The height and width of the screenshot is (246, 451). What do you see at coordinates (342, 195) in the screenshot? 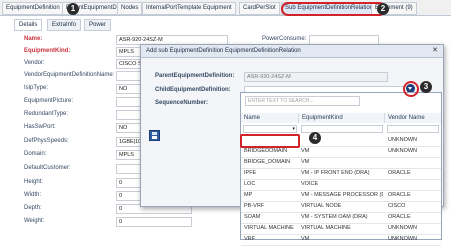
I see `cell-equipment-kind: VM - MESSAGE PROCESSOR (DRA)` at bounding box center [342, 195].